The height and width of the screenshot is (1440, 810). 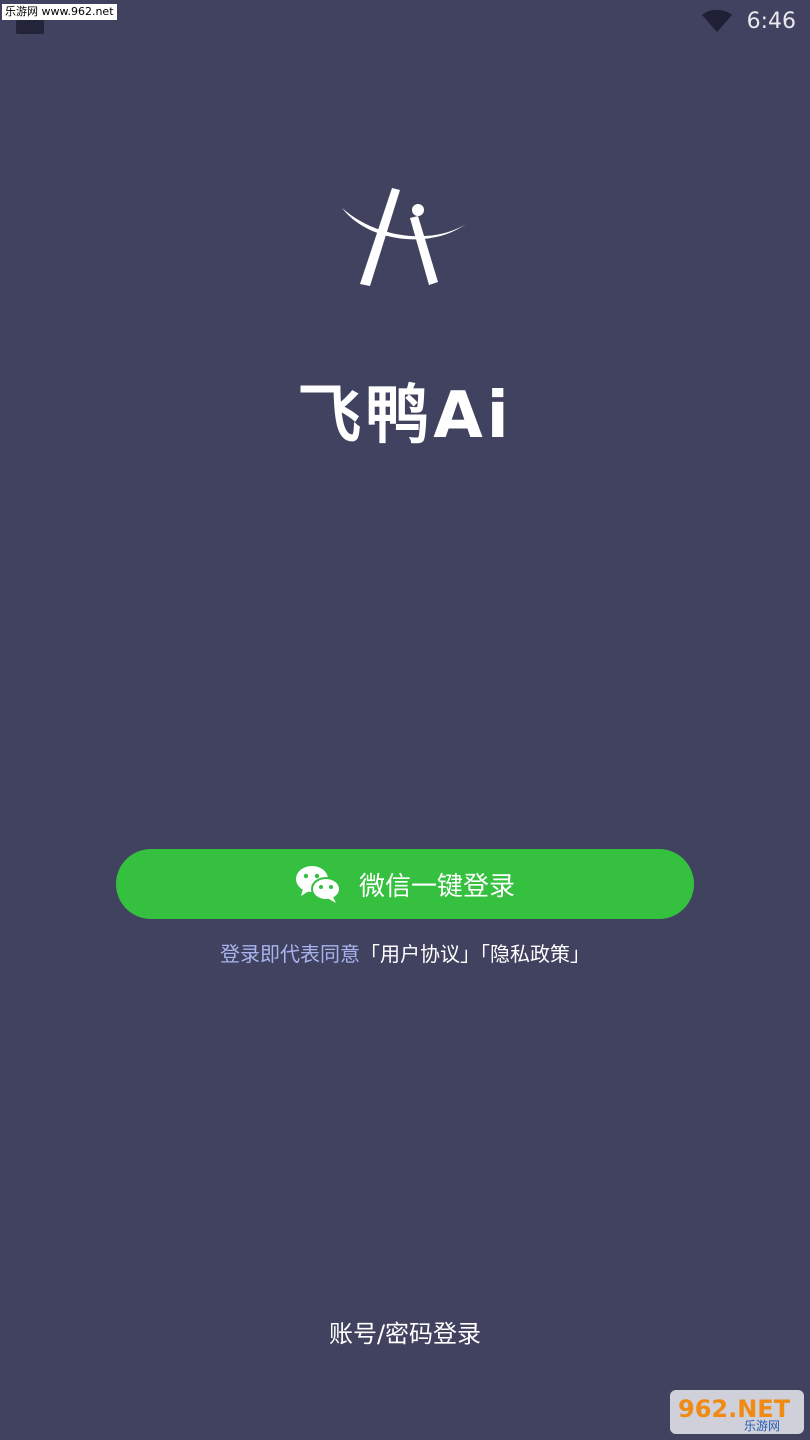 What do you see at coordinates (737, 1412) in the screenshot?
I see `watermark-962-logo: 962.NET 乐游网` at bounding box center [737, 1412].